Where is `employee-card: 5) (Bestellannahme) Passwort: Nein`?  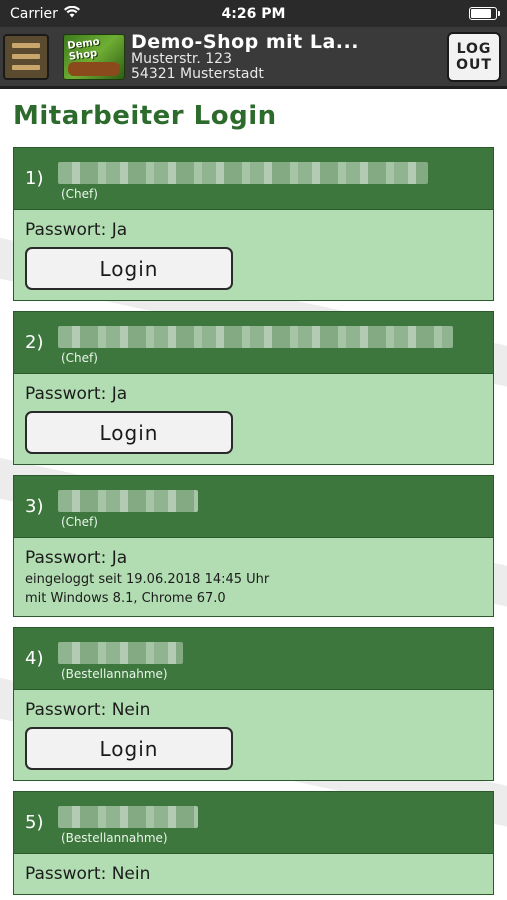
employee-card: 5) (Bestellannahme) Passwort: Nein is located at coordinates (253, 843).